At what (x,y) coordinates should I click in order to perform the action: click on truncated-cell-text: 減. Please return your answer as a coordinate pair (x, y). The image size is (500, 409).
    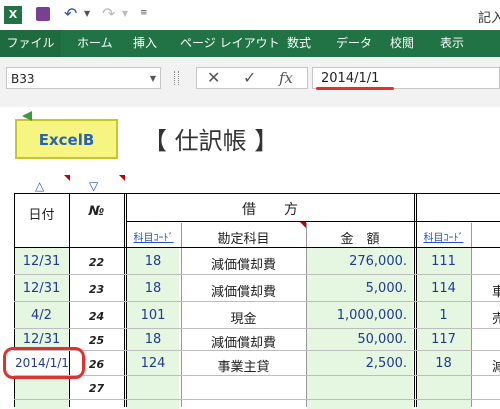
    Looking at the image, I should click on (496, 367).